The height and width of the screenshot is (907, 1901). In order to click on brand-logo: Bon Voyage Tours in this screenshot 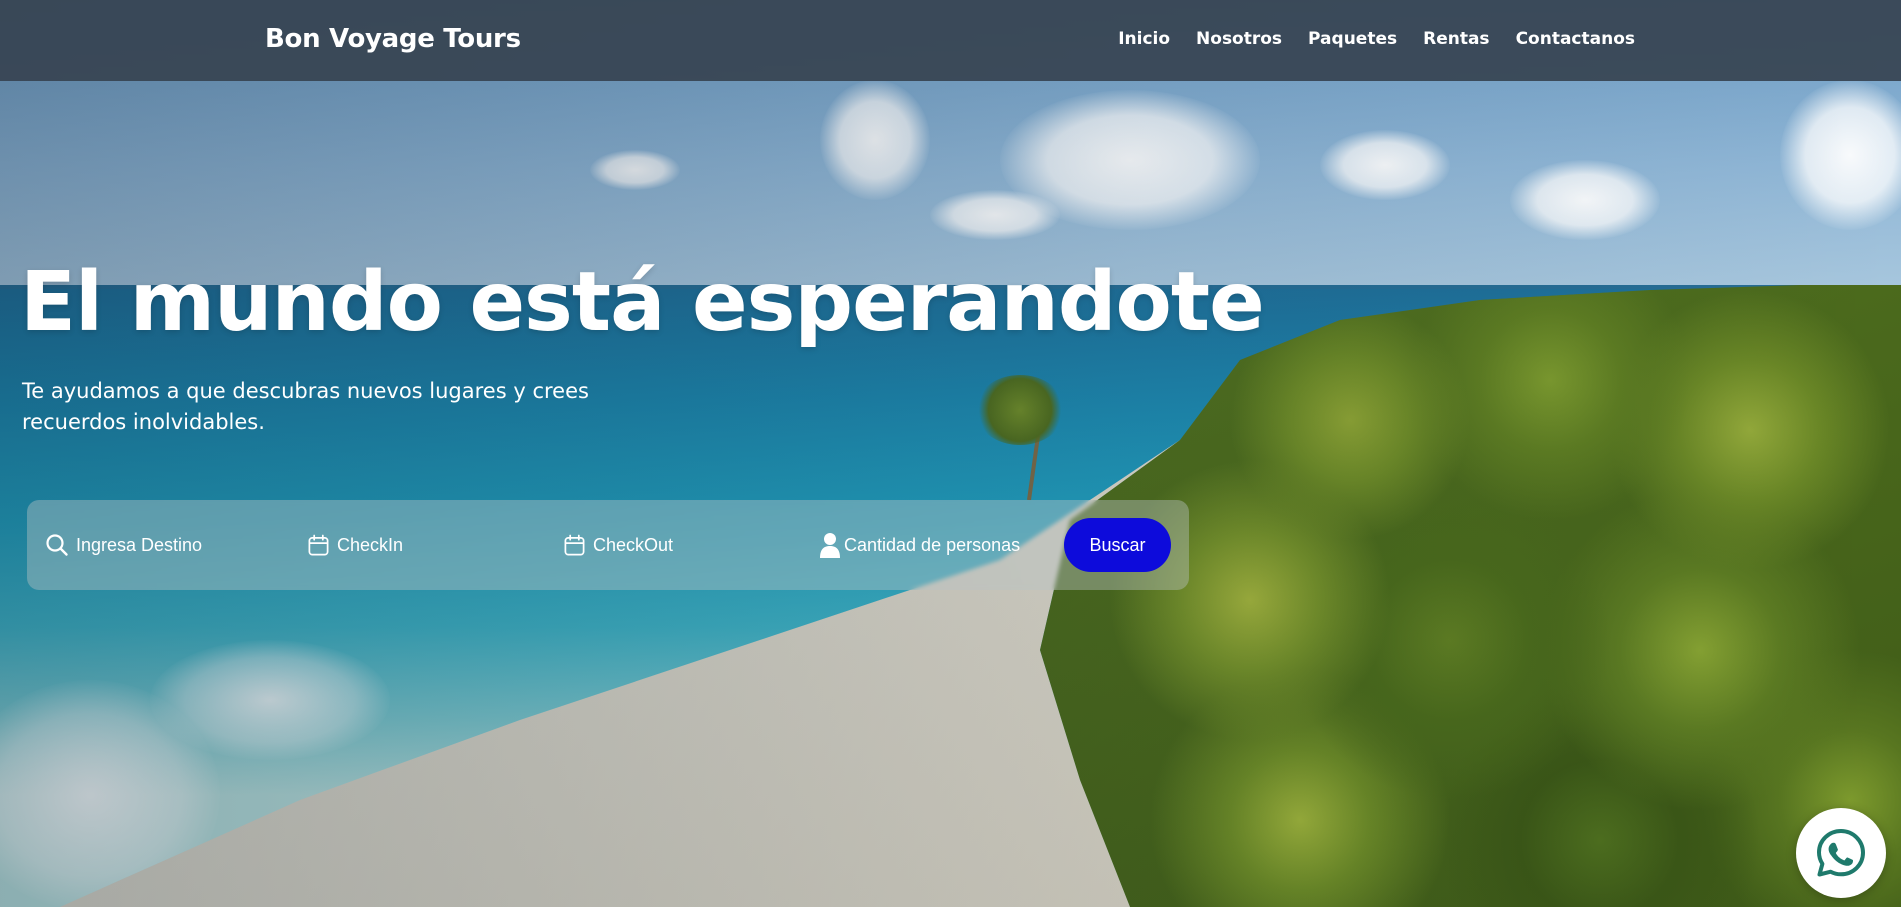, I will do `click(393, 39)`.